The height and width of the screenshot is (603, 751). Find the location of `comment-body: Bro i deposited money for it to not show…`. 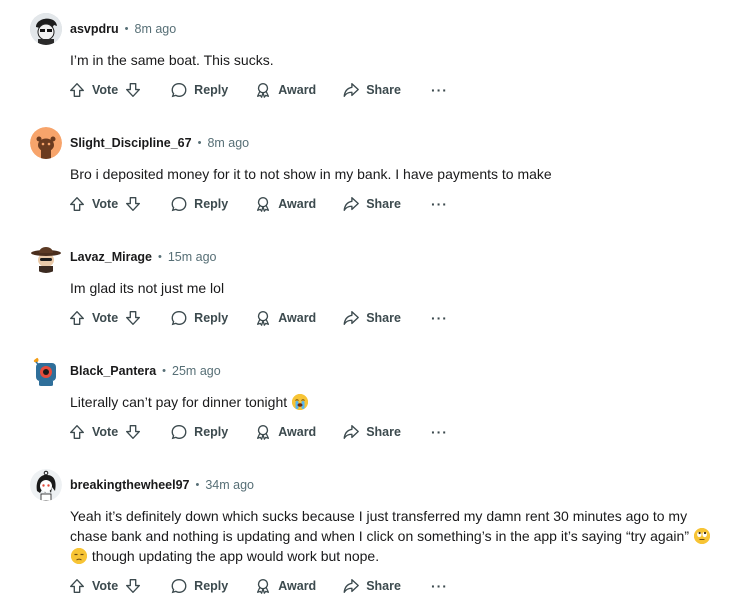

comment-body: Bro i deposited money for it to not show… is located at coordinates (311, 174).